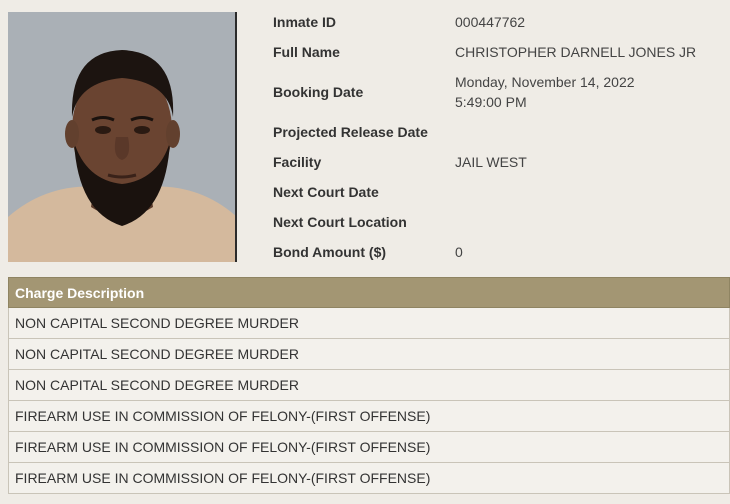  What do you see at coordinates (545, 92) in the screenshot?
I see `detail-value: Monday, November 14, 2022 5:49:00 PM` at bounding box center [545, 92].